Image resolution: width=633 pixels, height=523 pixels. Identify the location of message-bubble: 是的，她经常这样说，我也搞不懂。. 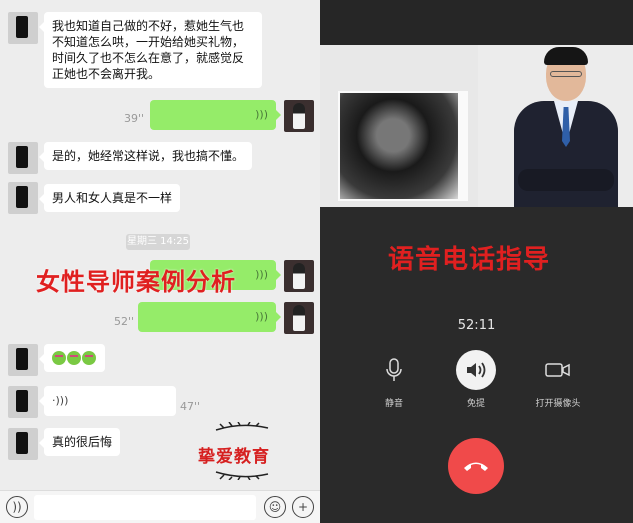
(145, 156).